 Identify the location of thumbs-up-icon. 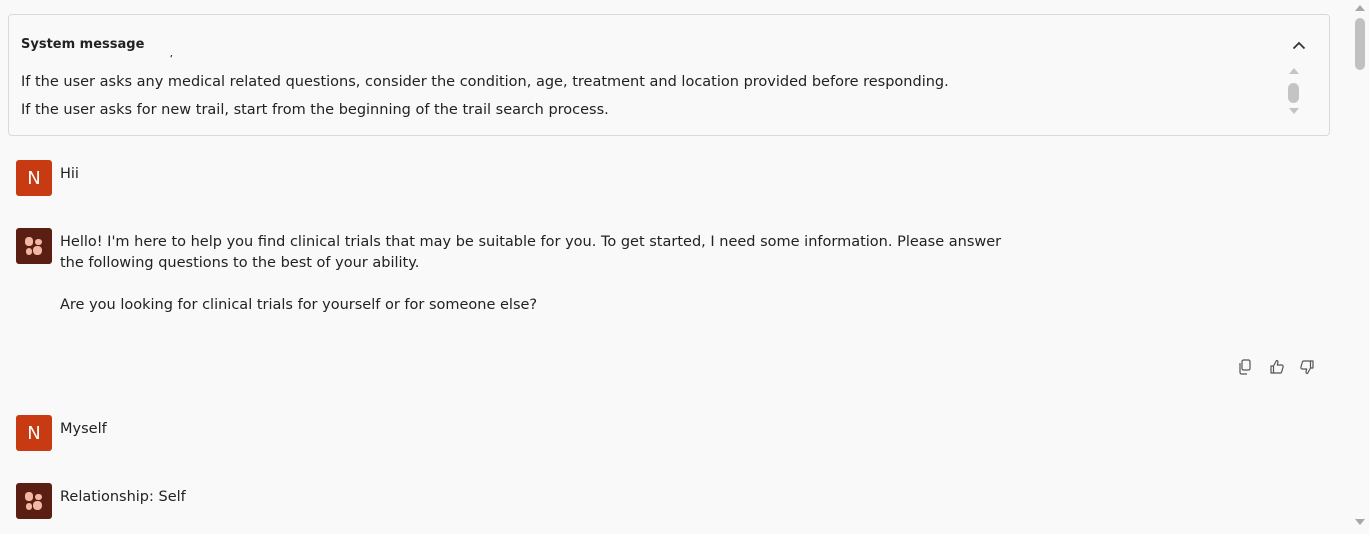
(1277, 366).